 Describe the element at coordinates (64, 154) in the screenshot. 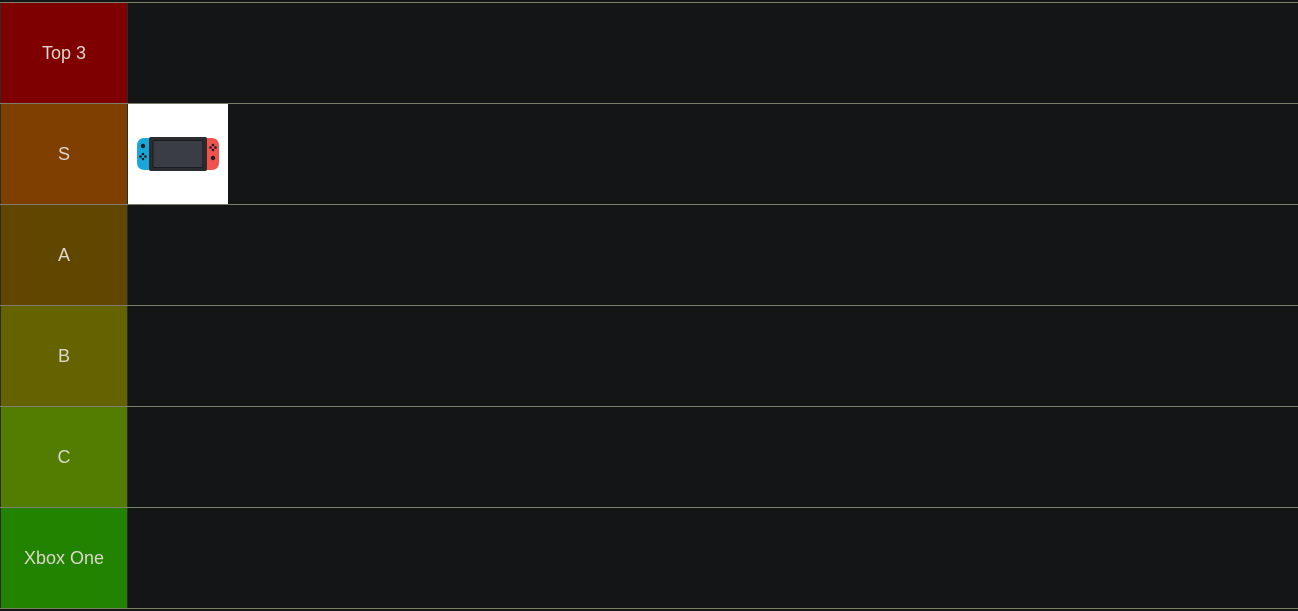

I see `tier-label-s: S` at that location.